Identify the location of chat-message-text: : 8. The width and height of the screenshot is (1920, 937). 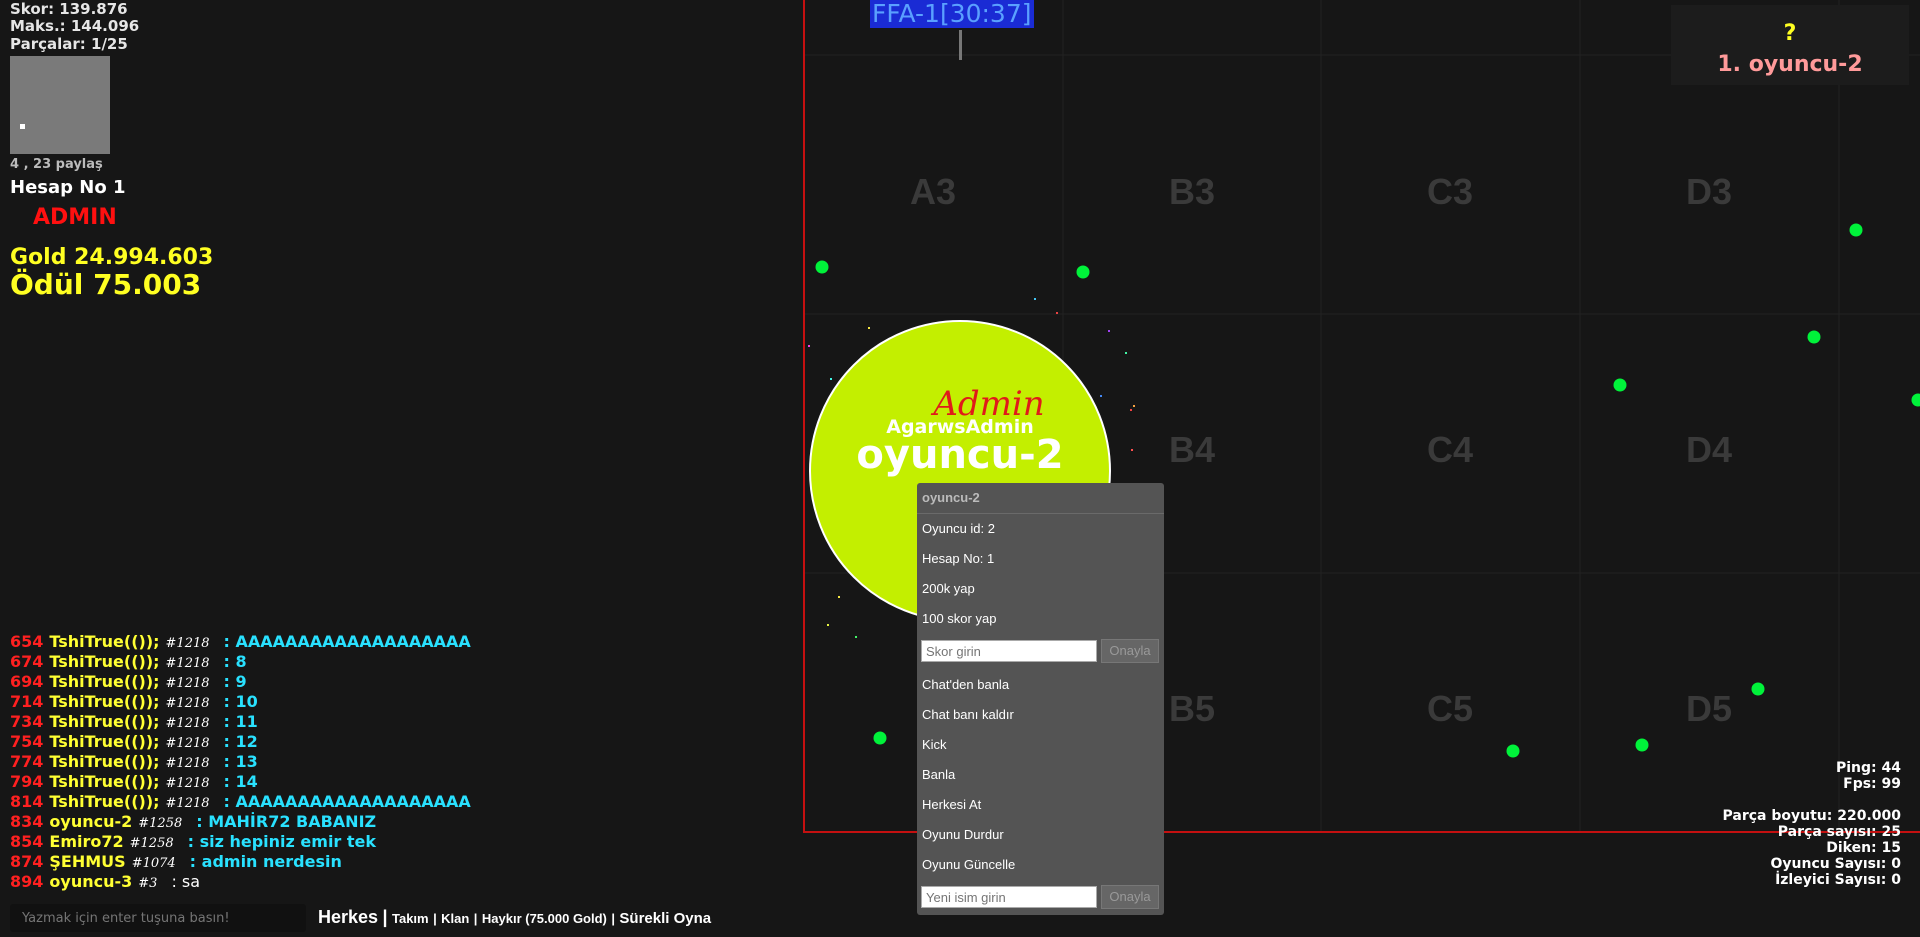
(235, 661).